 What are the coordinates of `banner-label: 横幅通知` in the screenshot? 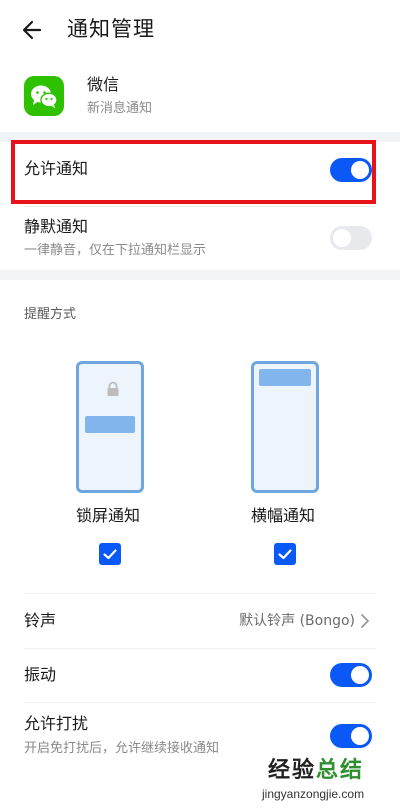 It's located at (283, 515).